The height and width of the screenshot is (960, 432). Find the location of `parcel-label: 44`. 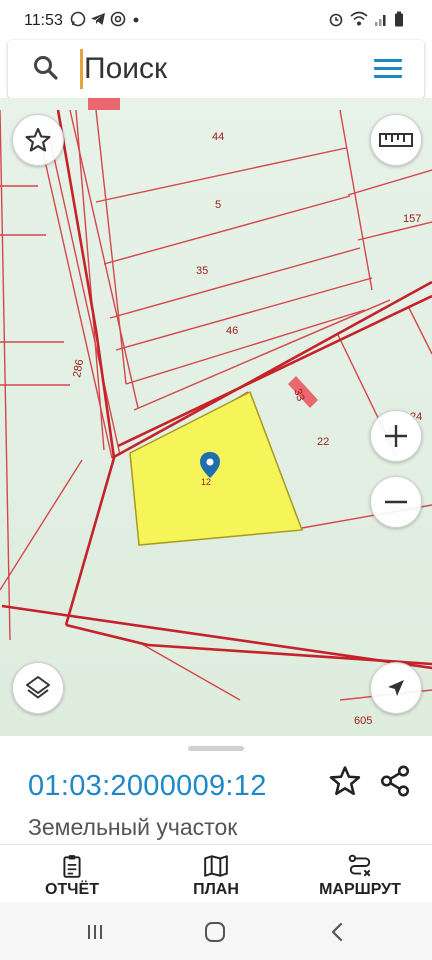

parcel-label: 44 is located at coordinates (218, 137).